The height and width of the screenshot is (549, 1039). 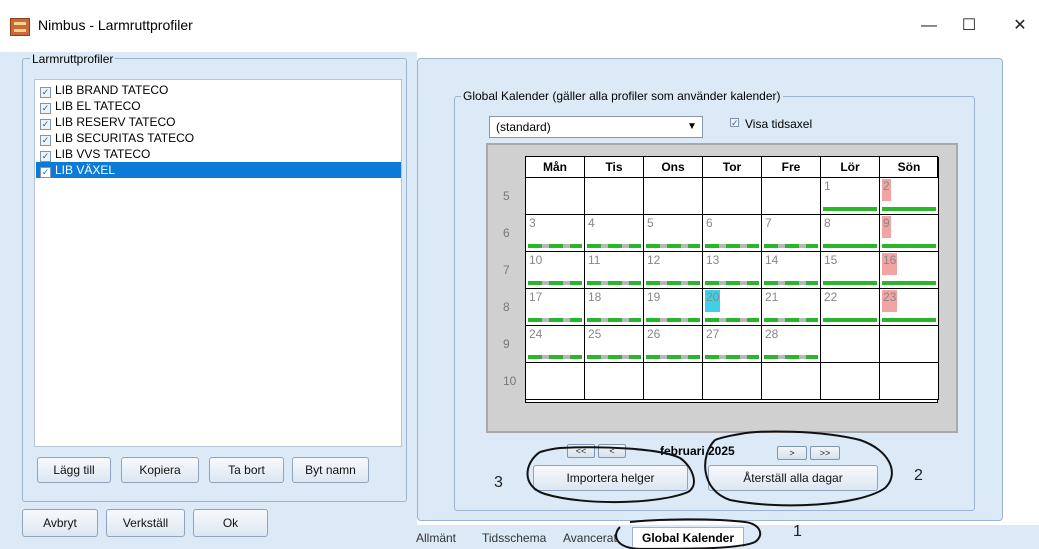 What do you see at coordinates (555, 307) in the screenshot?
I see `calendar-day-cell: 17` at bounding box center [555, 307].